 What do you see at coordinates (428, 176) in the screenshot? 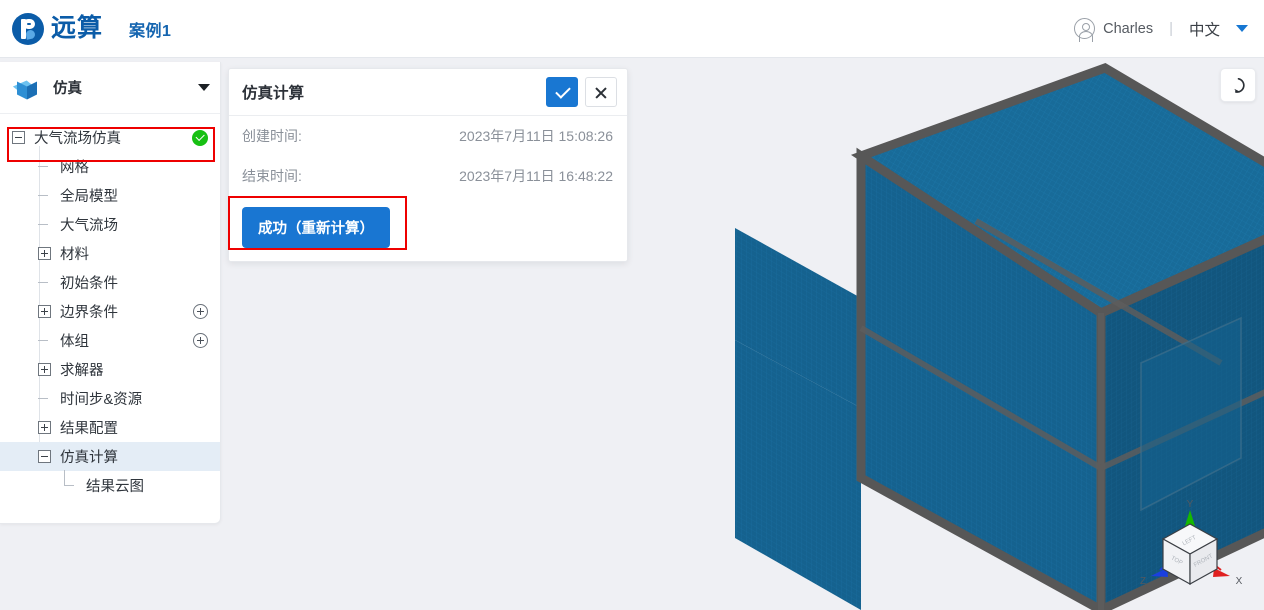
I see `dialog-info-row: 结束时间: 2023年7月11日 16:48:22` at bounding box center [428, 176].